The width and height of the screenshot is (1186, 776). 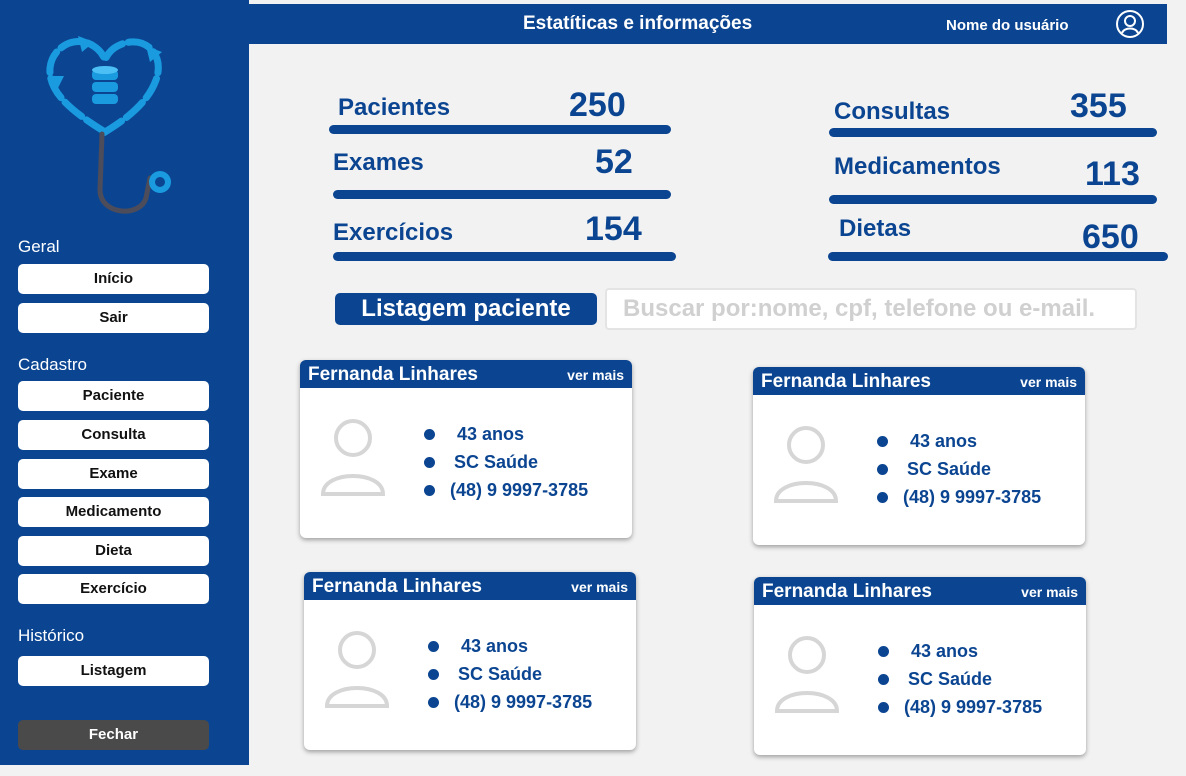 I want to click on stat-value-exames: 52, so click(x=614, y=162).